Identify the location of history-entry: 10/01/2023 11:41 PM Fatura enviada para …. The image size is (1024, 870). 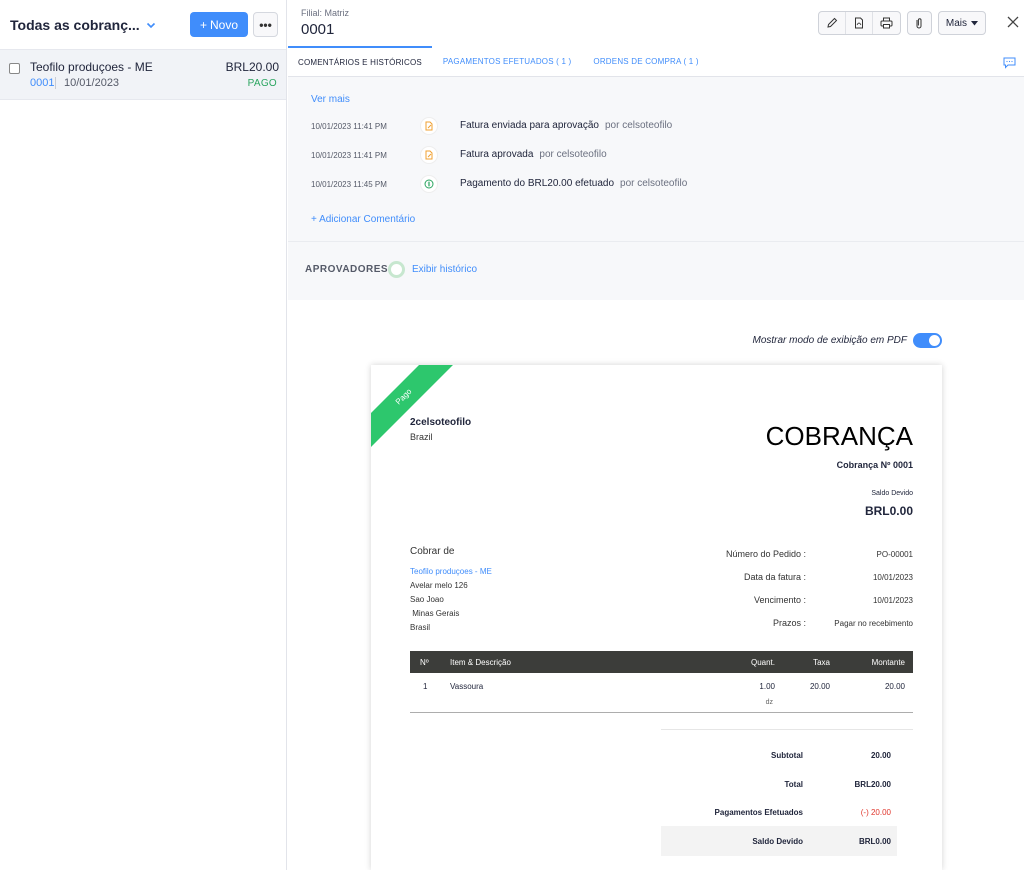
(561, 127).